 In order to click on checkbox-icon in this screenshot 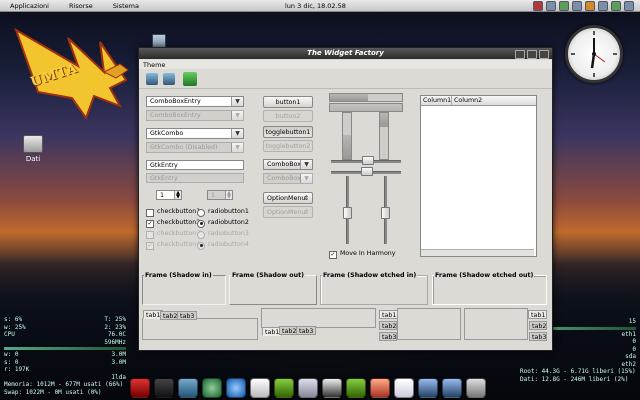, I will do `click(150, 234)`.